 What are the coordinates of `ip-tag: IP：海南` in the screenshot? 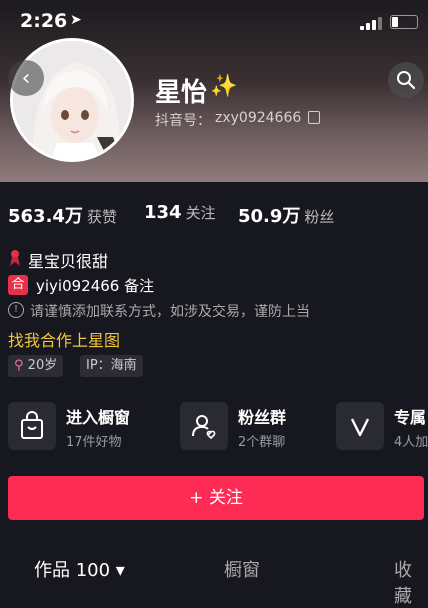 It's located at (111, 366).